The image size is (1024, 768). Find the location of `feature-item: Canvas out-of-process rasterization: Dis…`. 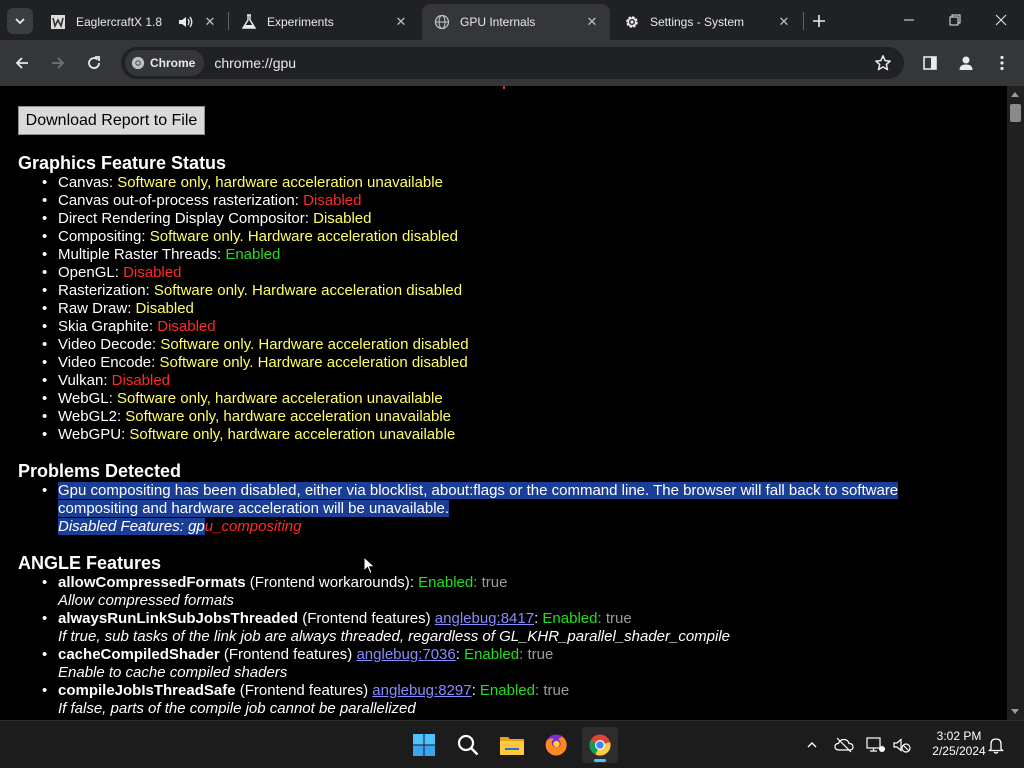

feature-item: Canvas out-of-process rasterization: Dis… is located at coordinates (505, 201).